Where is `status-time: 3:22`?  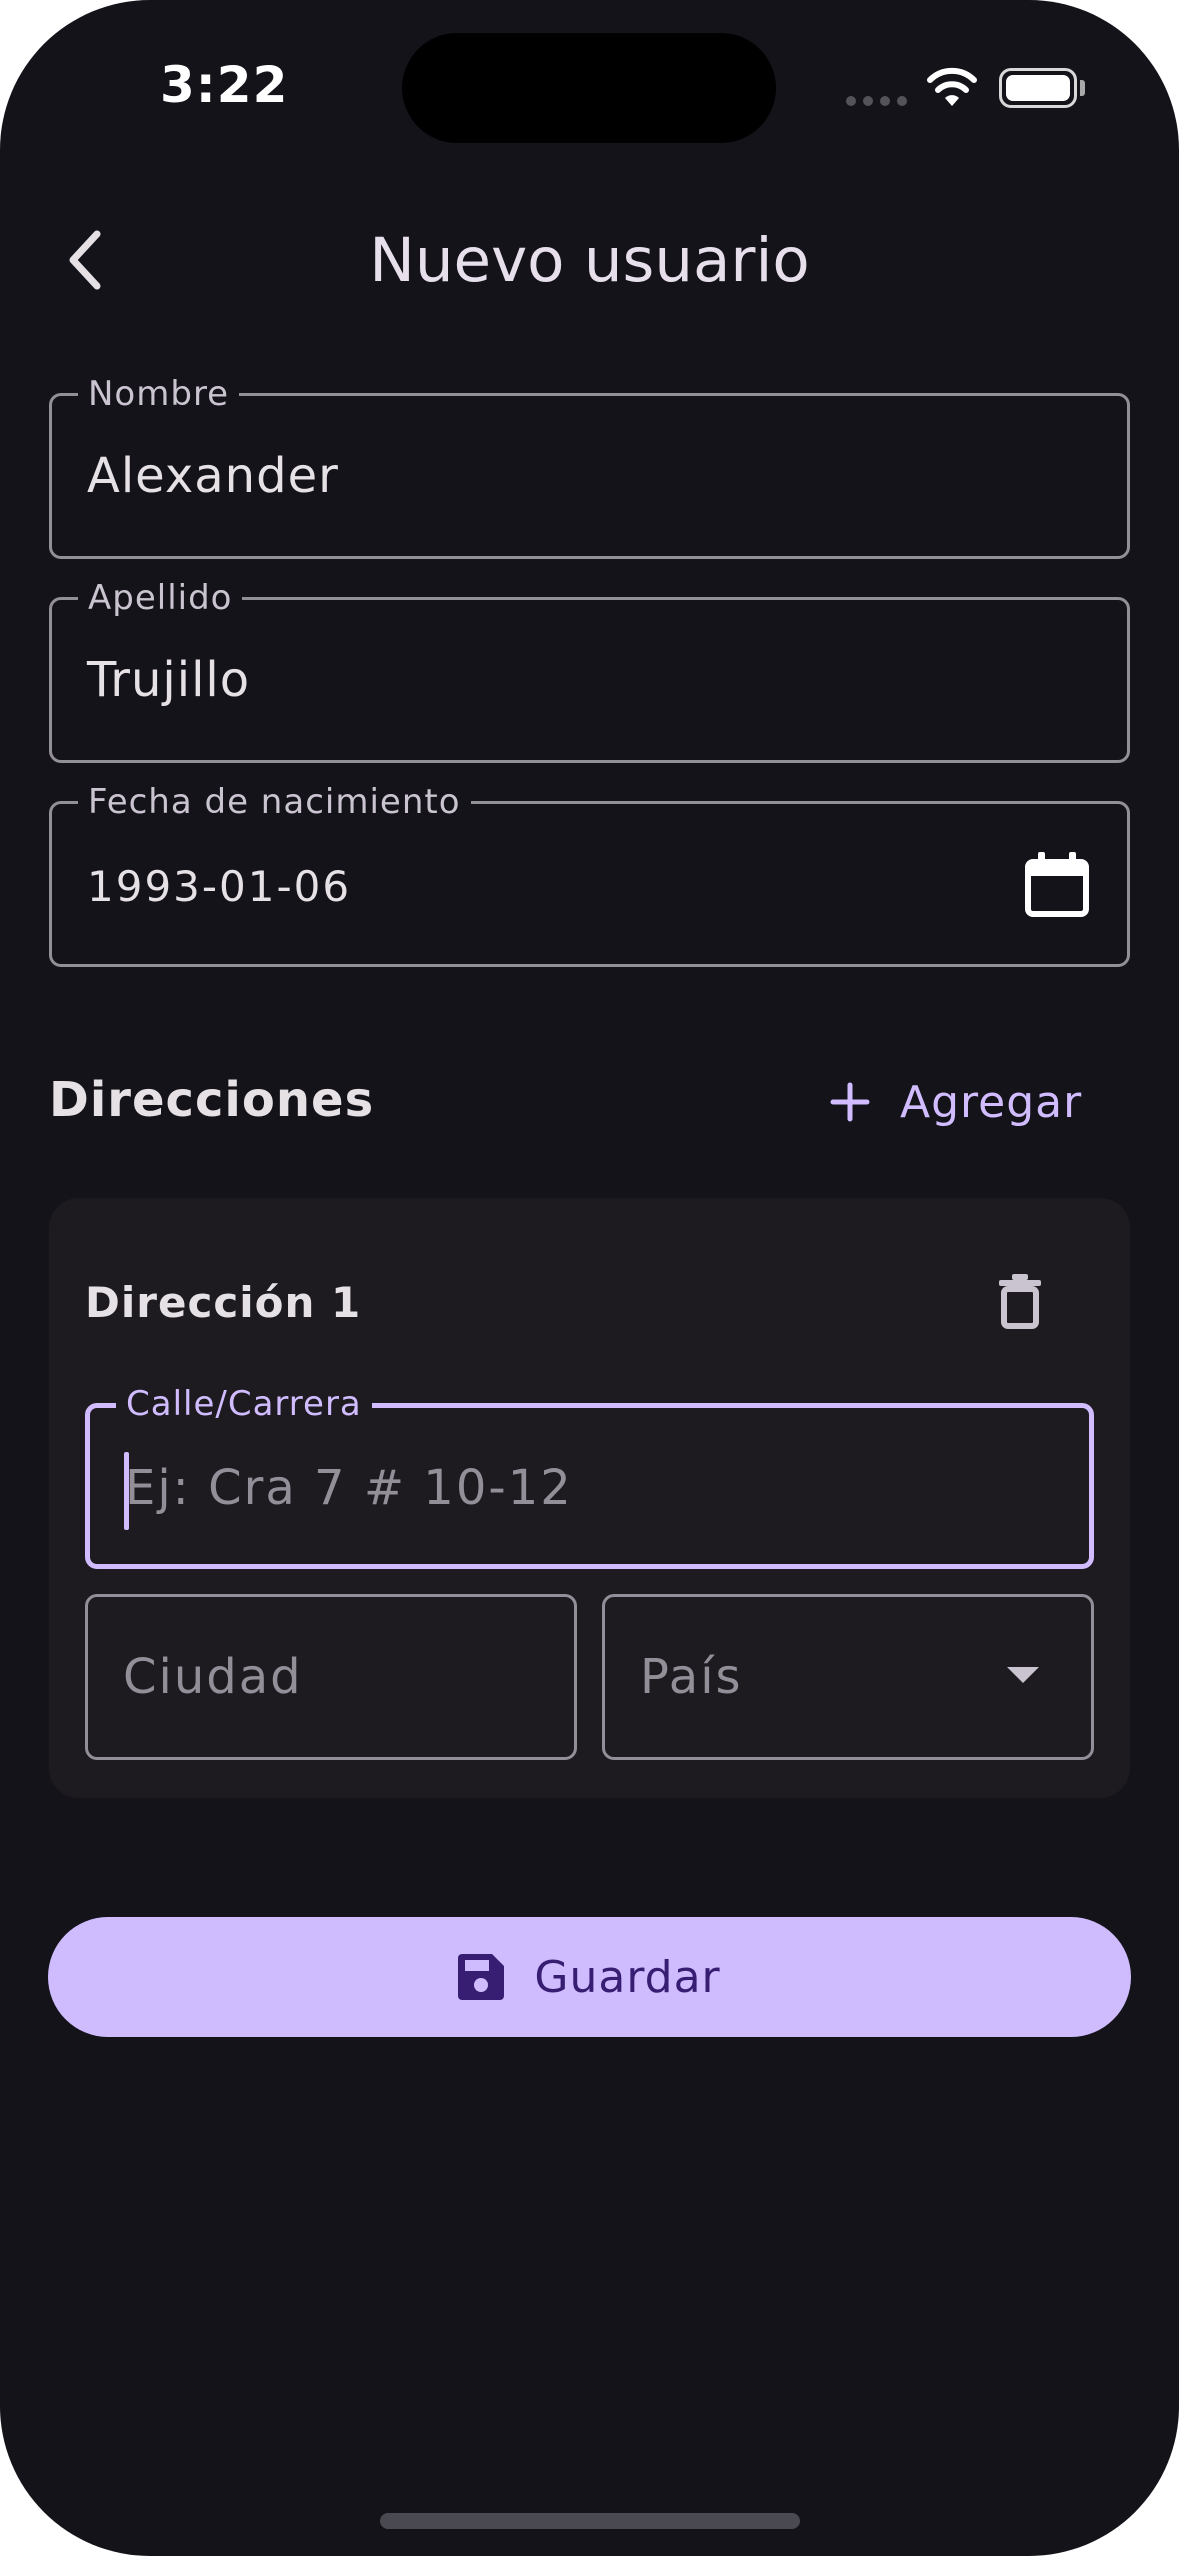 status-time: 3:22 is located at coordinates (224, 85).